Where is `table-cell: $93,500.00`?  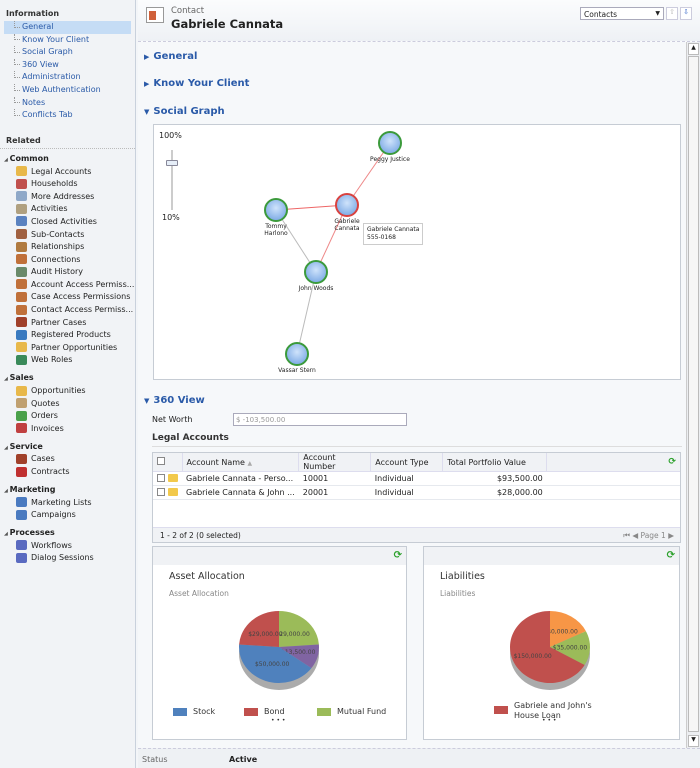 table-cell: $93,500.00 is located at coordinates (494, 478).